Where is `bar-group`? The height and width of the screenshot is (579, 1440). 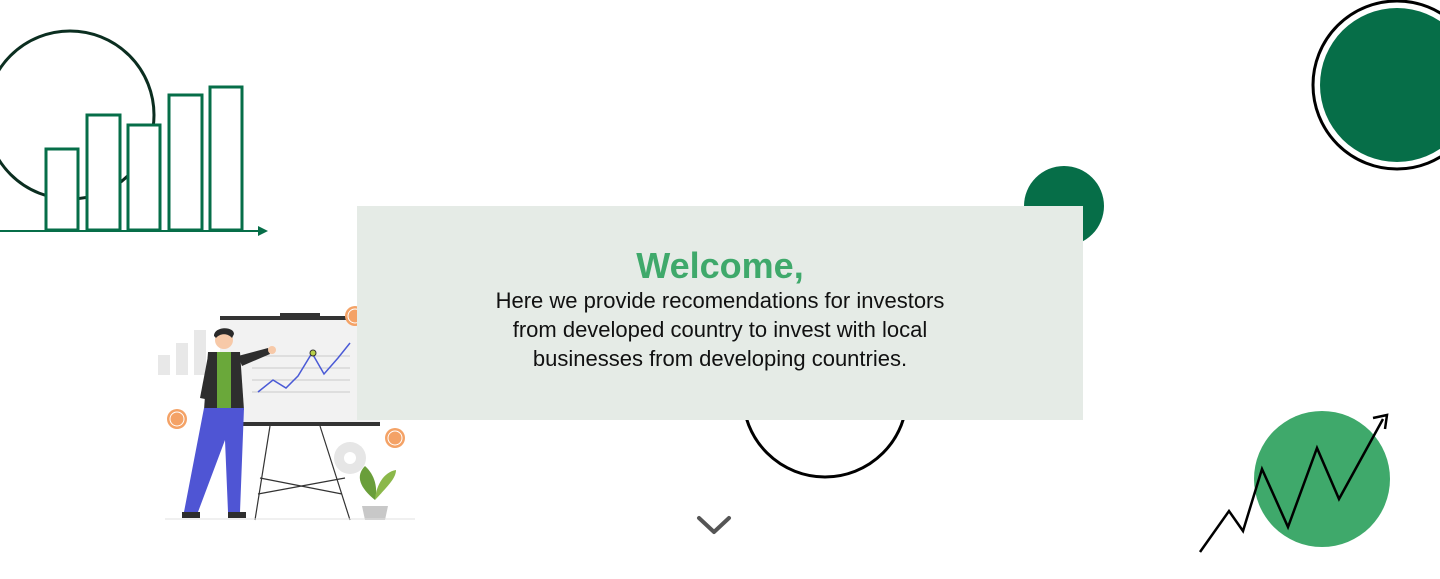 bar-group is located at coordinates (144, 158).